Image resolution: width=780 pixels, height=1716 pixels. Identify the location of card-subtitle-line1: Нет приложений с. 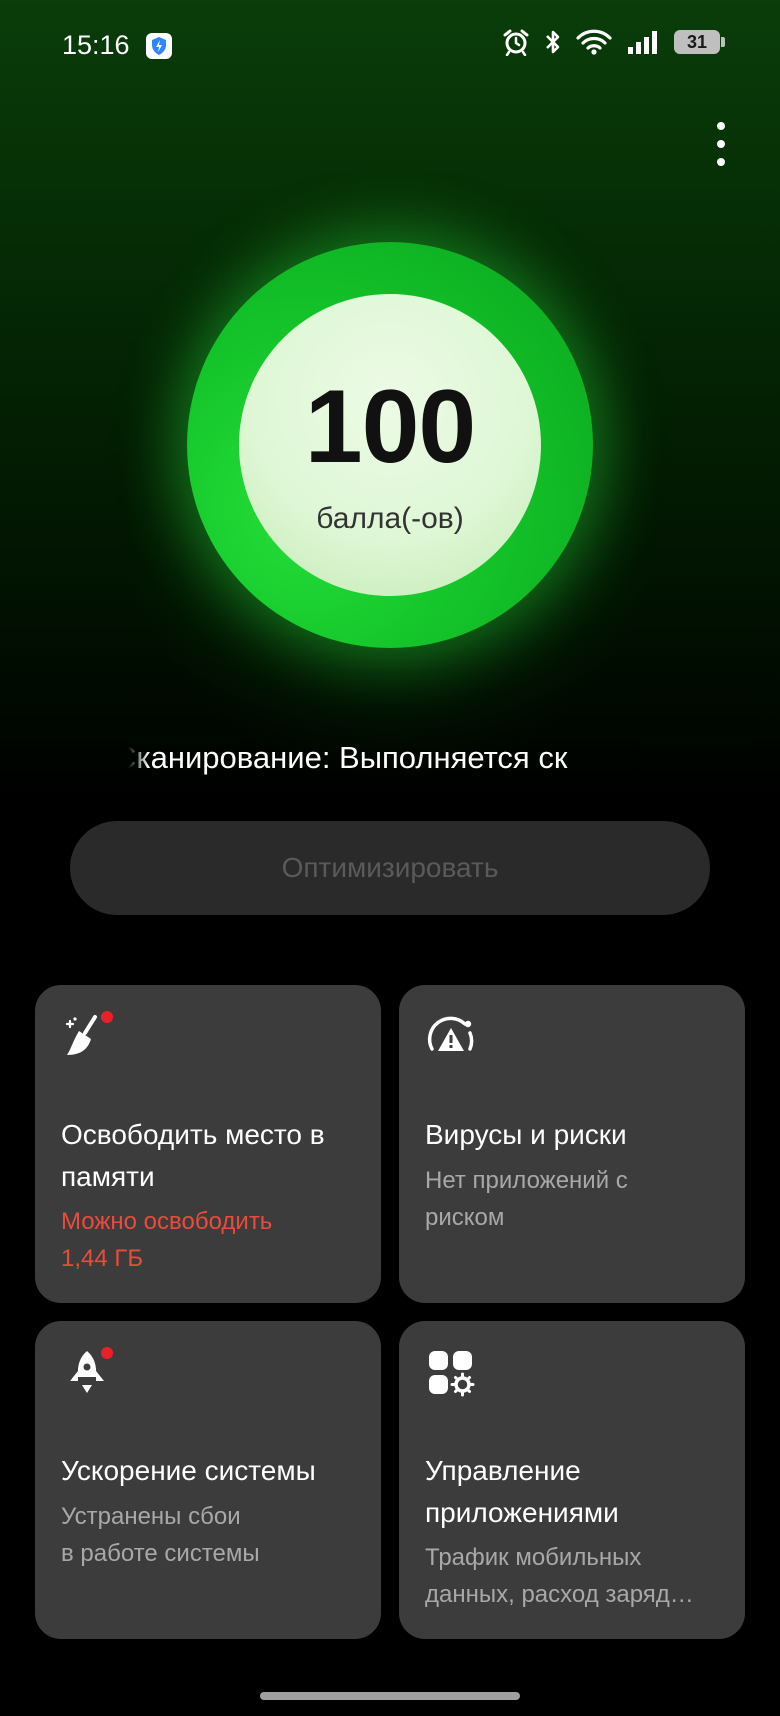
(526, 1180).